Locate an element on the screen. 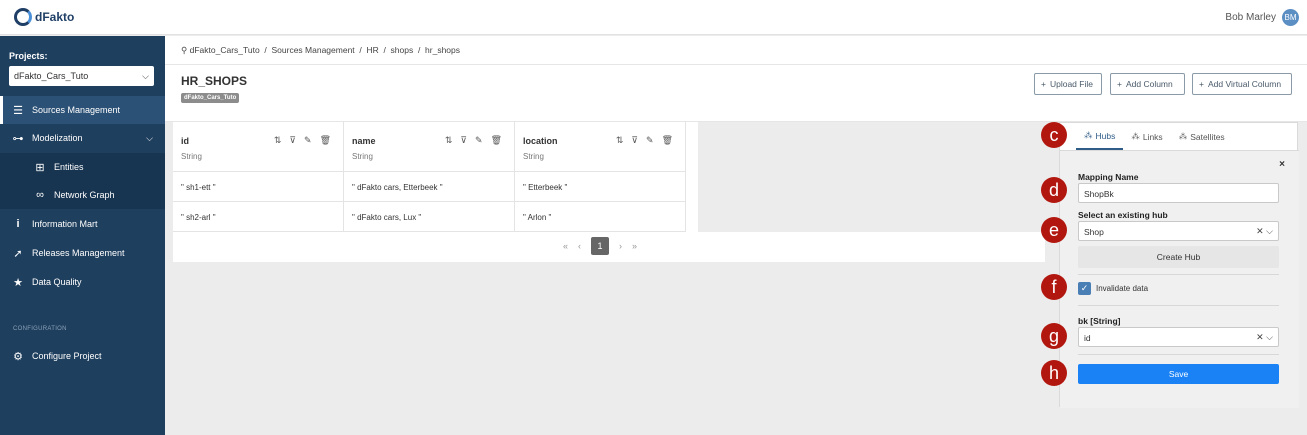  sidebar-item-label: Entities is located at coordinates (69, 167).